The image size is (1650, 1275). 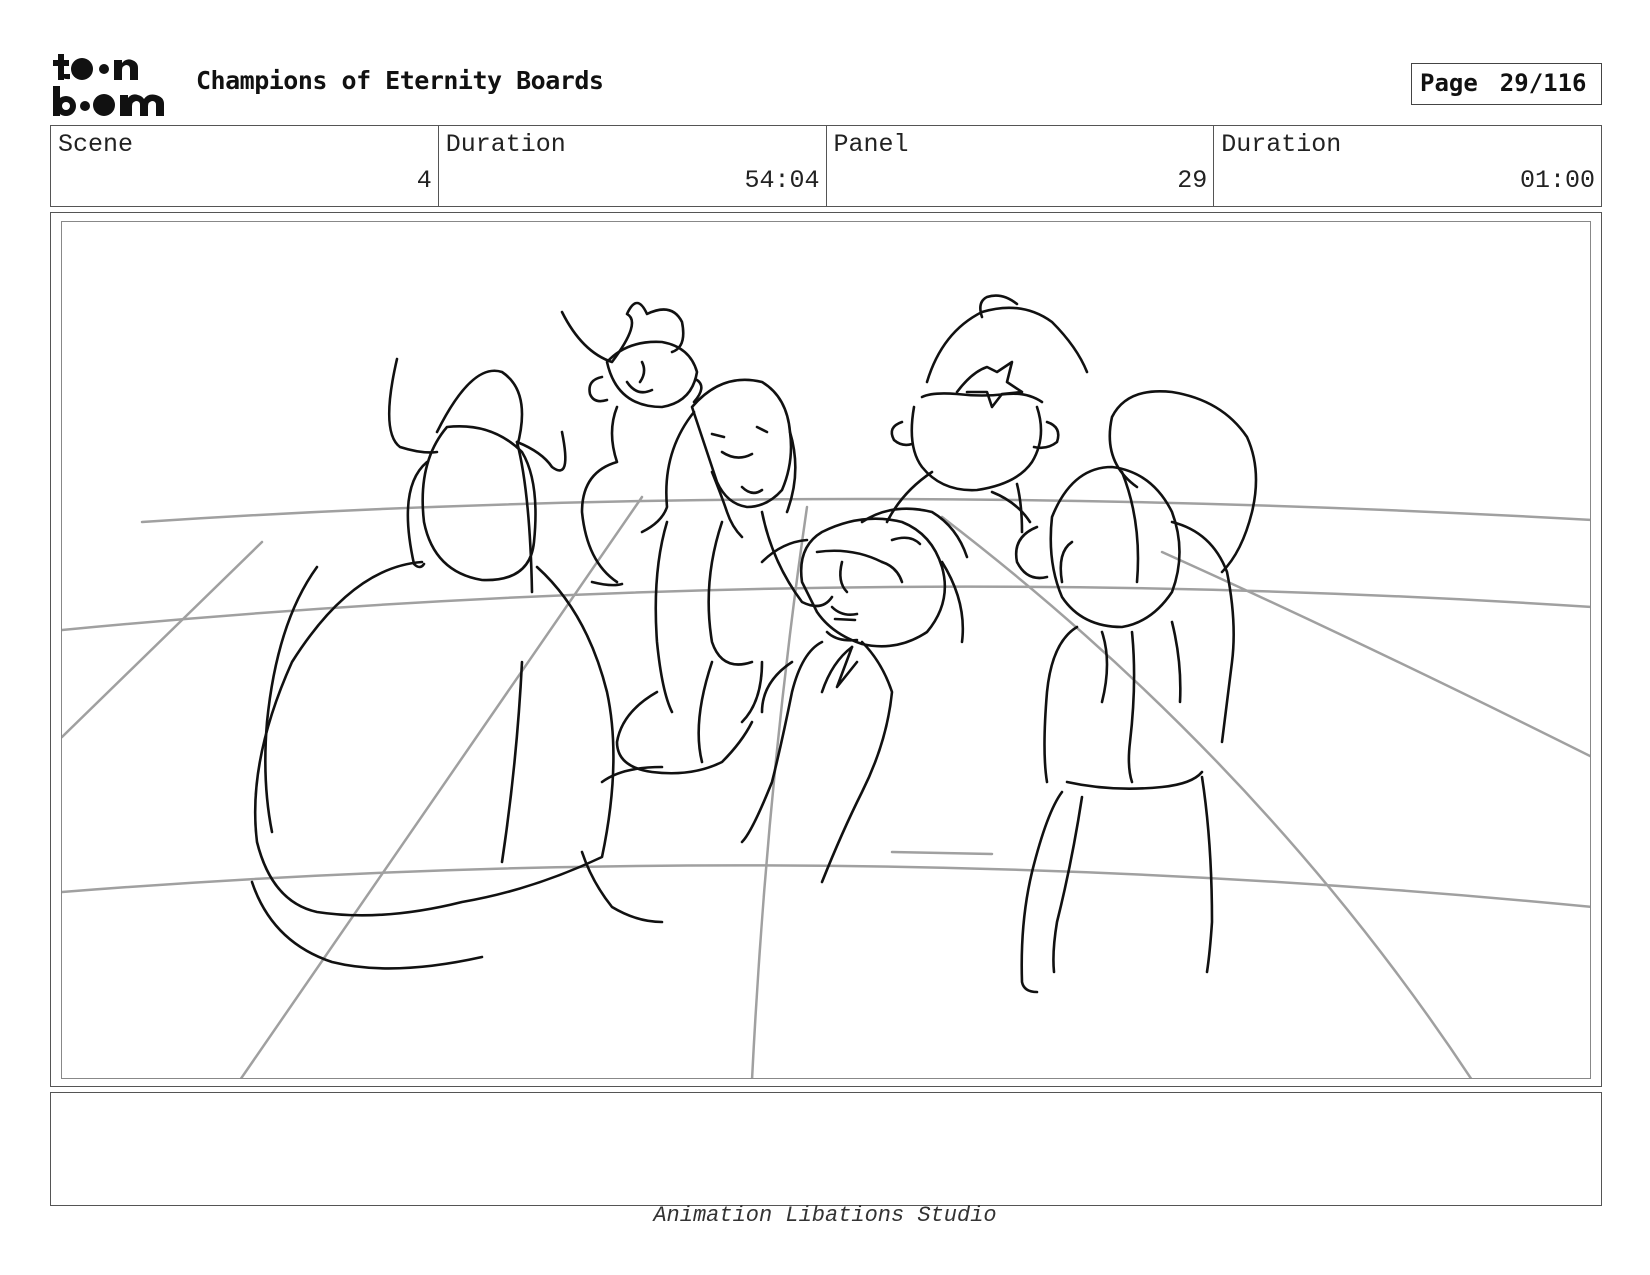 I want to click on scene-cell: Scene 4, so click(x=245, y=166).